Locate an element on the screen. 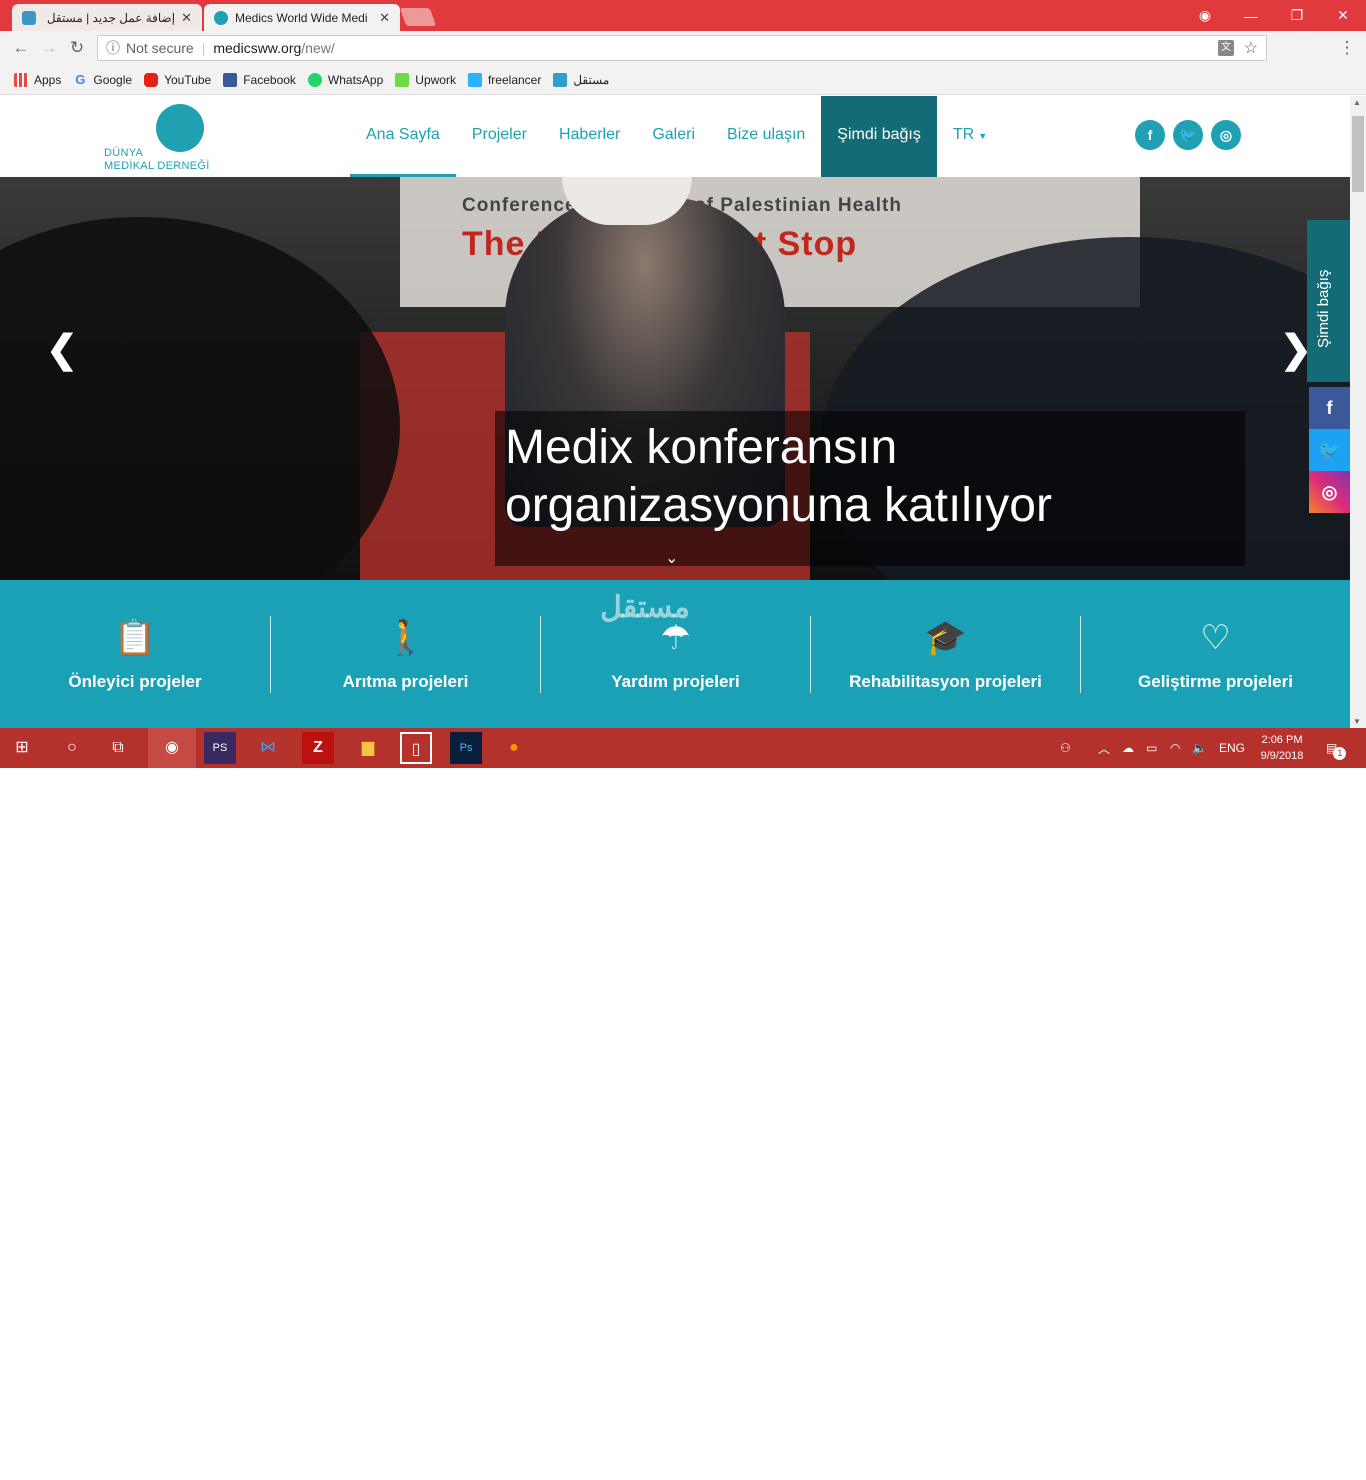  tab-mostaql: إضافة عمل جديد | مستقل ✕ is located at coordinates (107, 17).